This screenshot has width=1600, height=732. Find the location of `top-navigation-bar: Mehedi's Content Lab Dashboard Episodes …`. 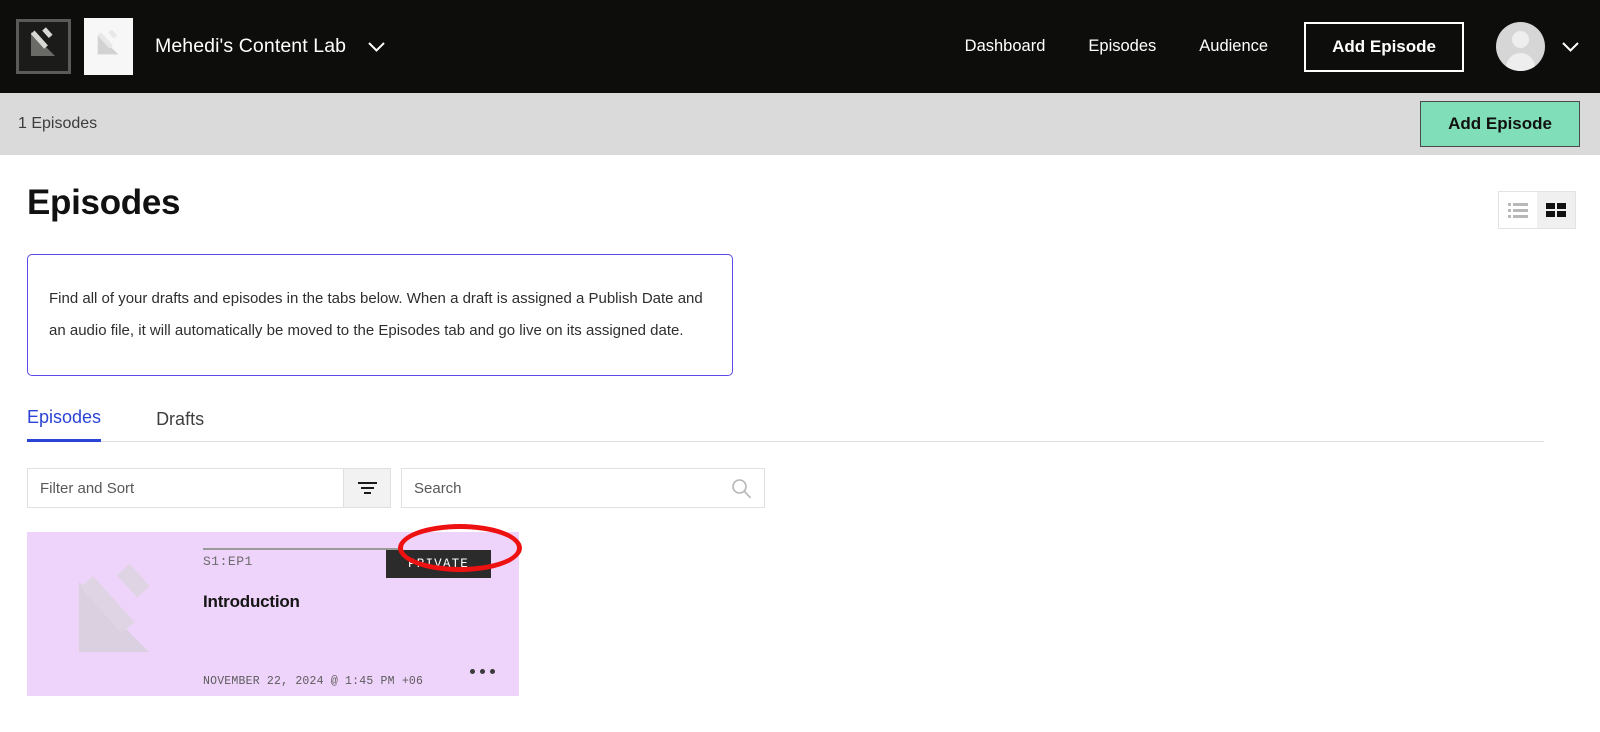

top-navigation-bar: Mehedi's Content Lab Dashboard Episodes … is located at coordinates (800, 46).